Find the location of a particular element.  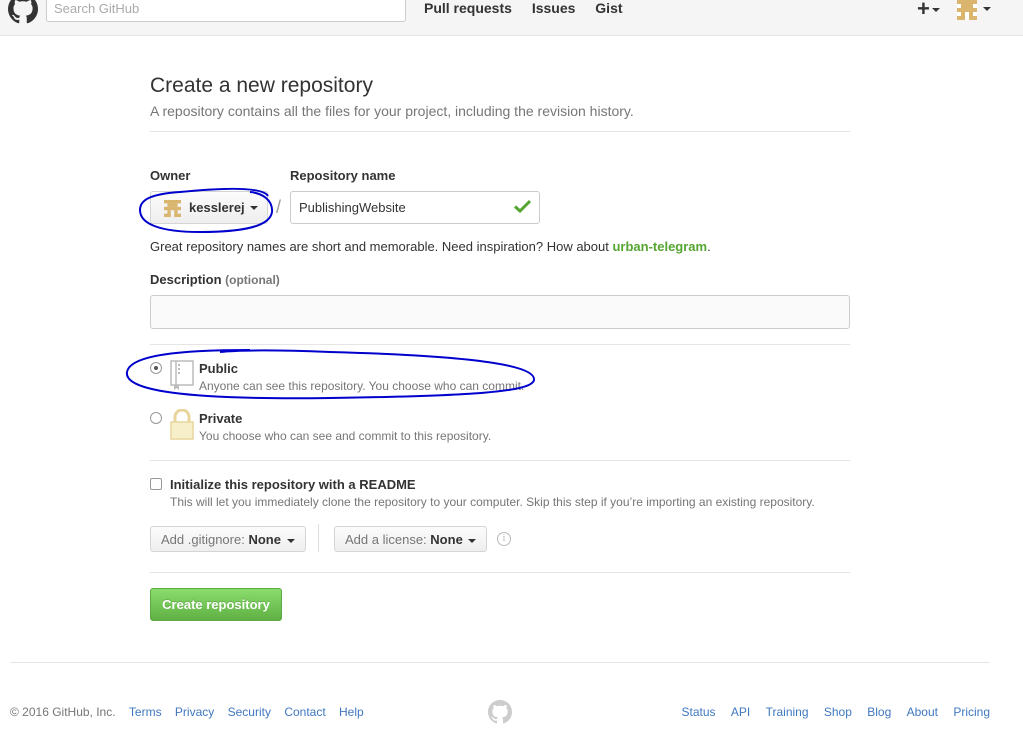

footer-link-security: Security is located at coordinates (249, 712).